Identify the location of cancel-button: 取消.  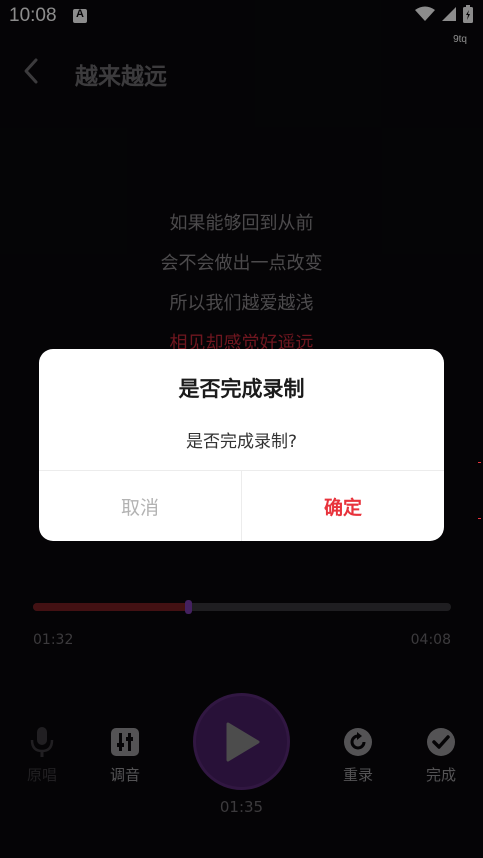
(140, 506).